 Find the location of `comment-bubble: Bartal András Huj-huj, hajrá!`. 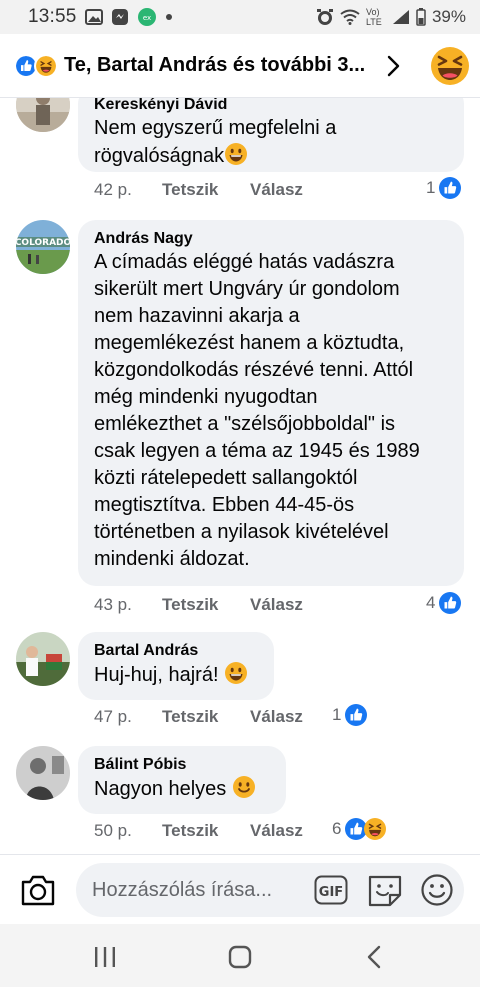

comment-bubble: Bartal András Huj-huj, hajrá! is located at coordinates (176, 666).